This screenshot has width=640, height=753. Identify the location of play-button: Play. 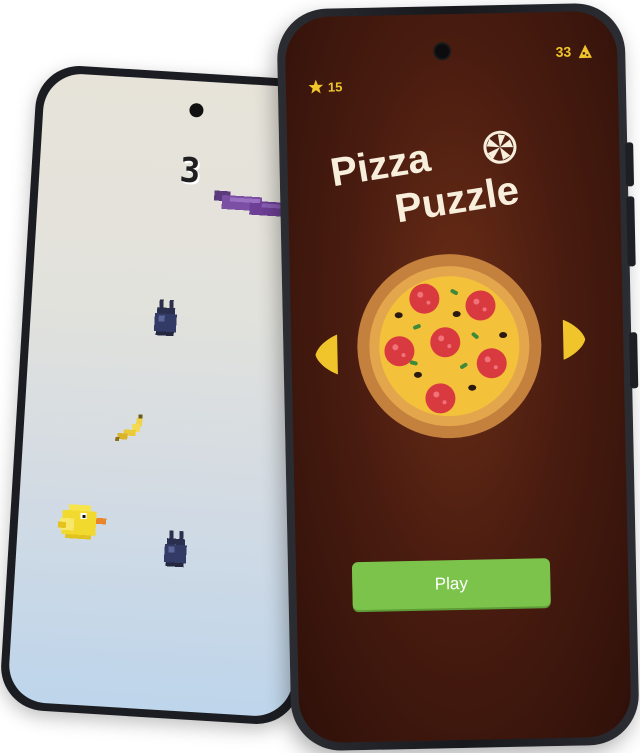
(451, 584).